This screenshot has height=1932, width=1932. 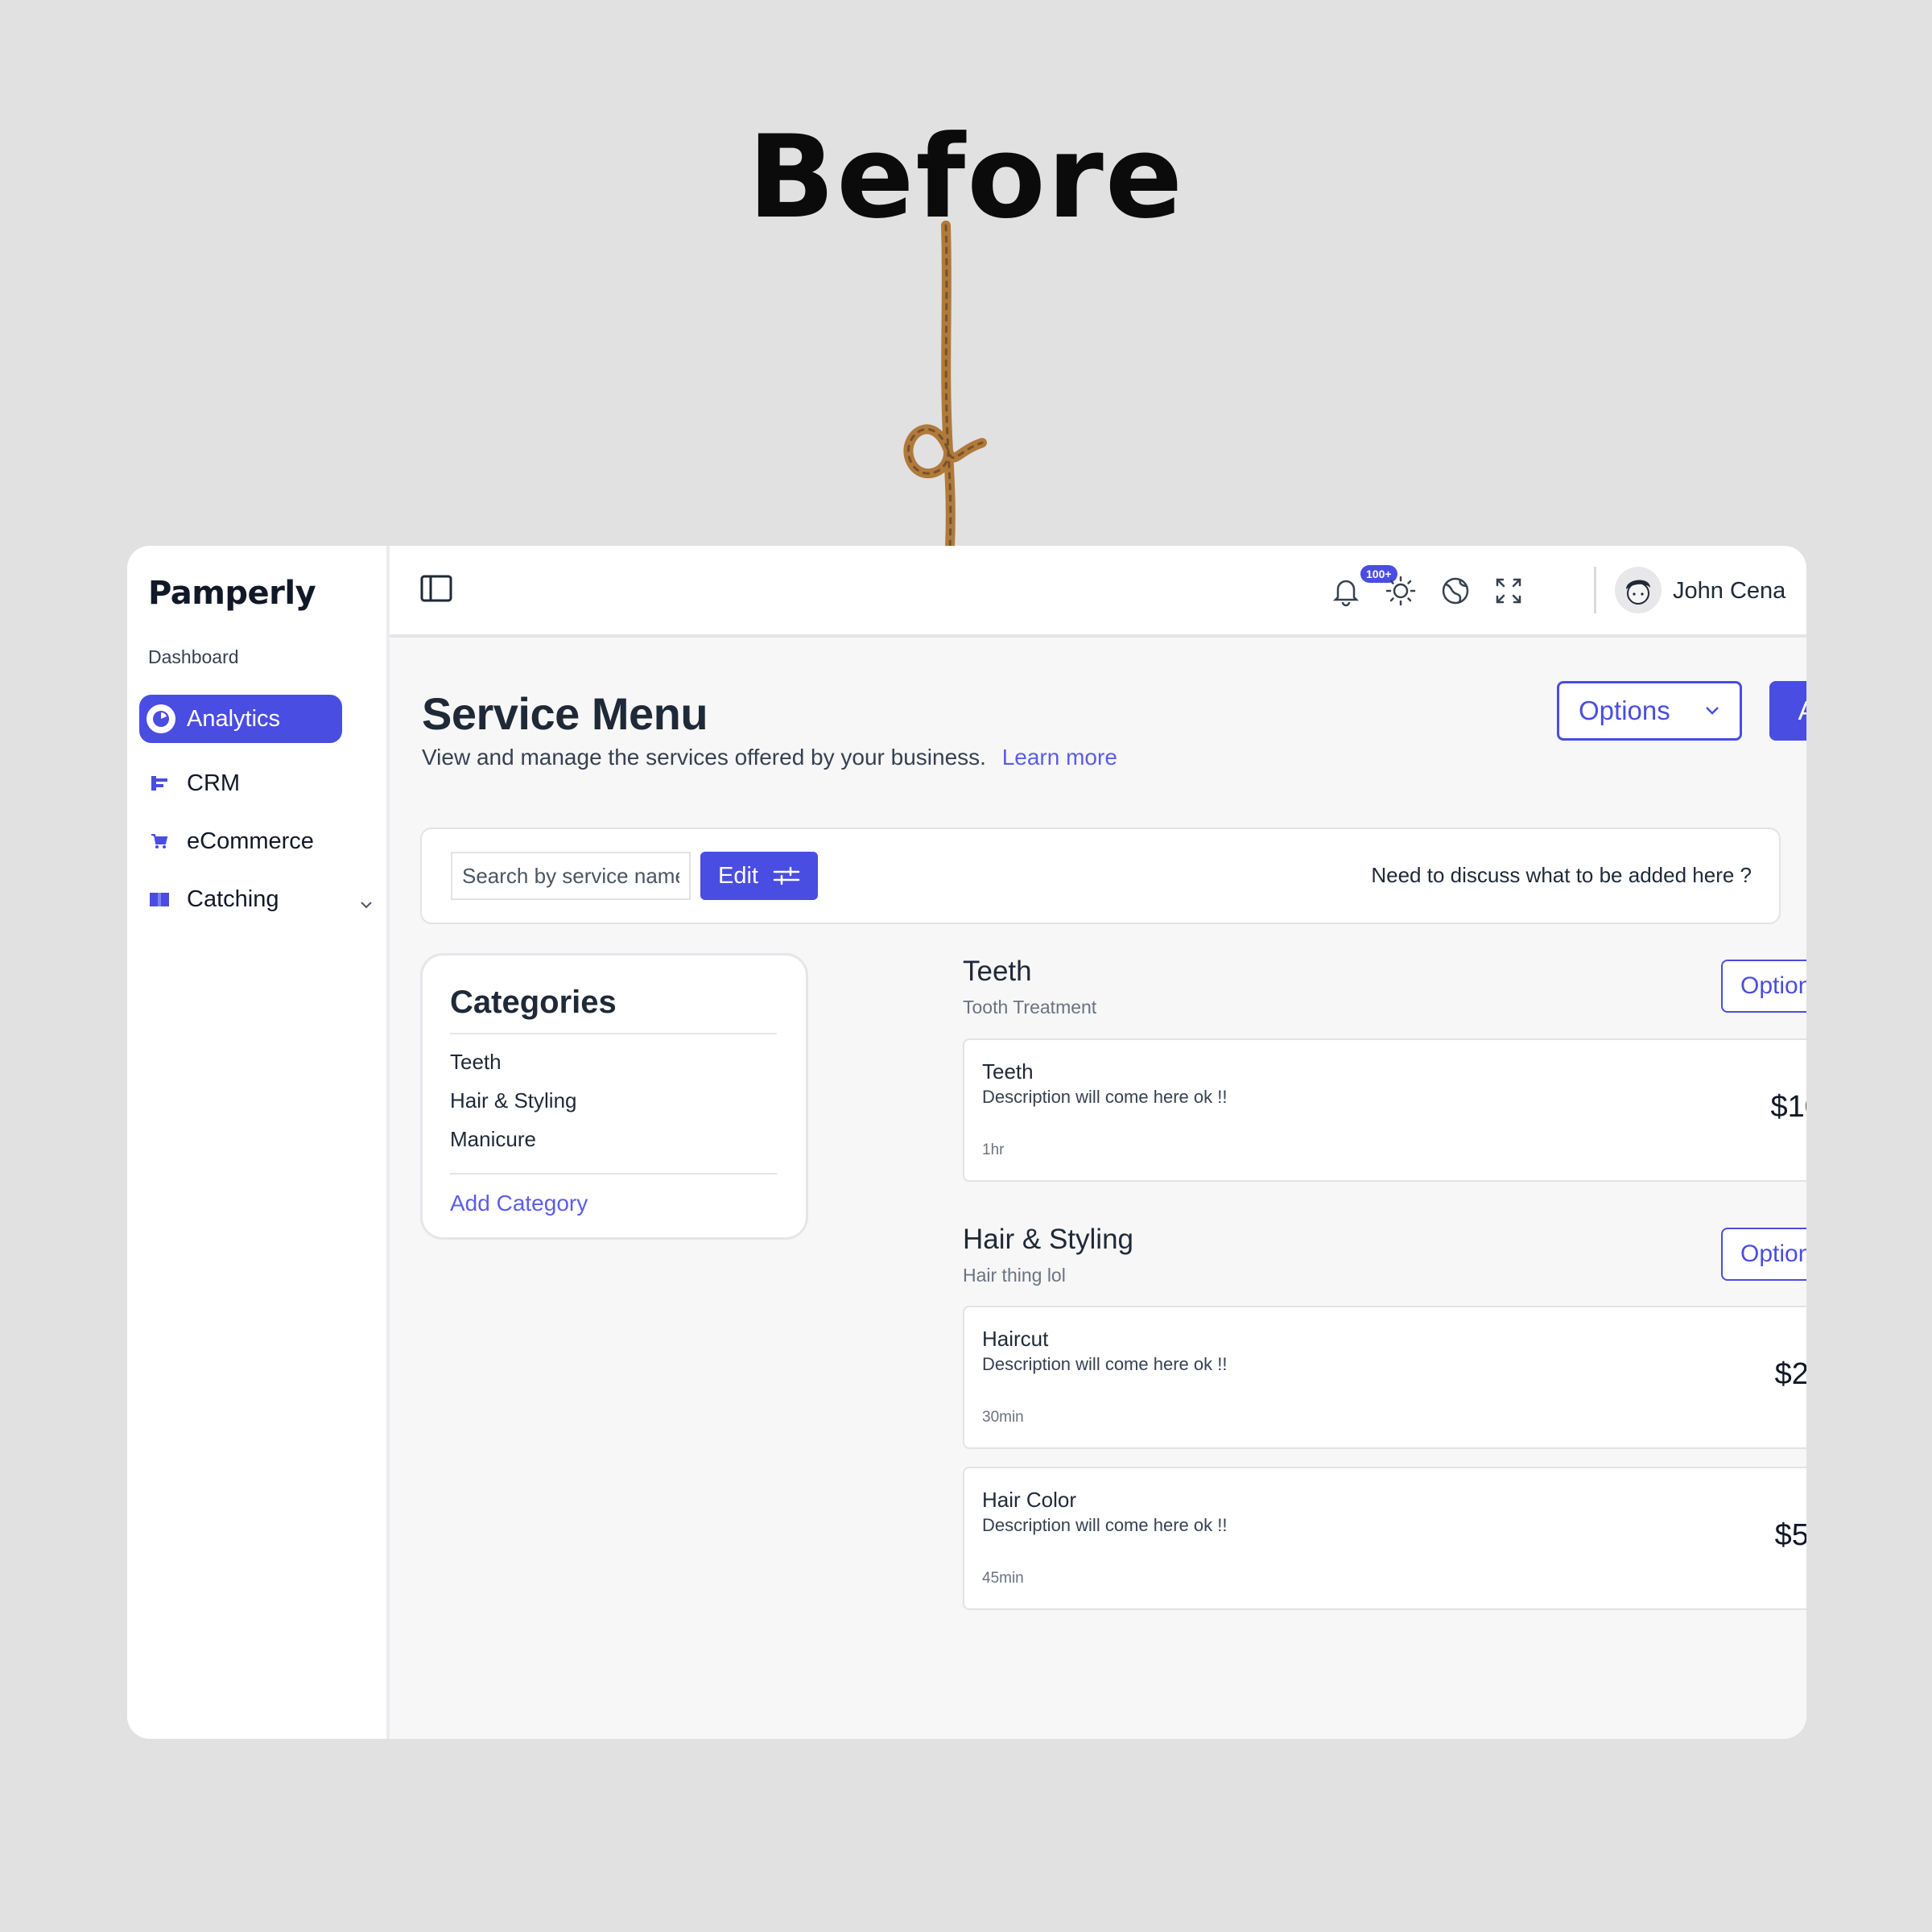 I want to click on service-duration: 30min, so click(x=1003, y=1417).